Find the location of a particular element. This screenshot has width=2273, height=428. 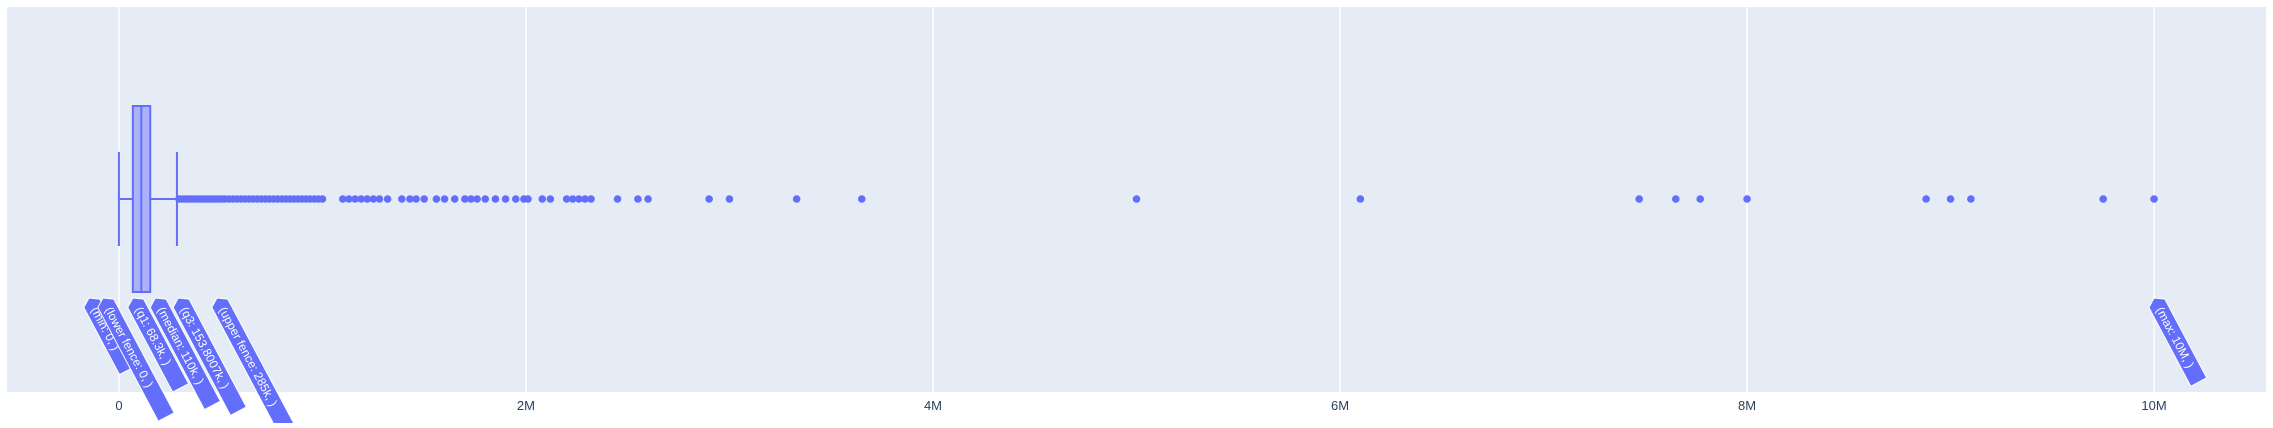

x-tick-label: 10M is located at coordinates (2153, 405).